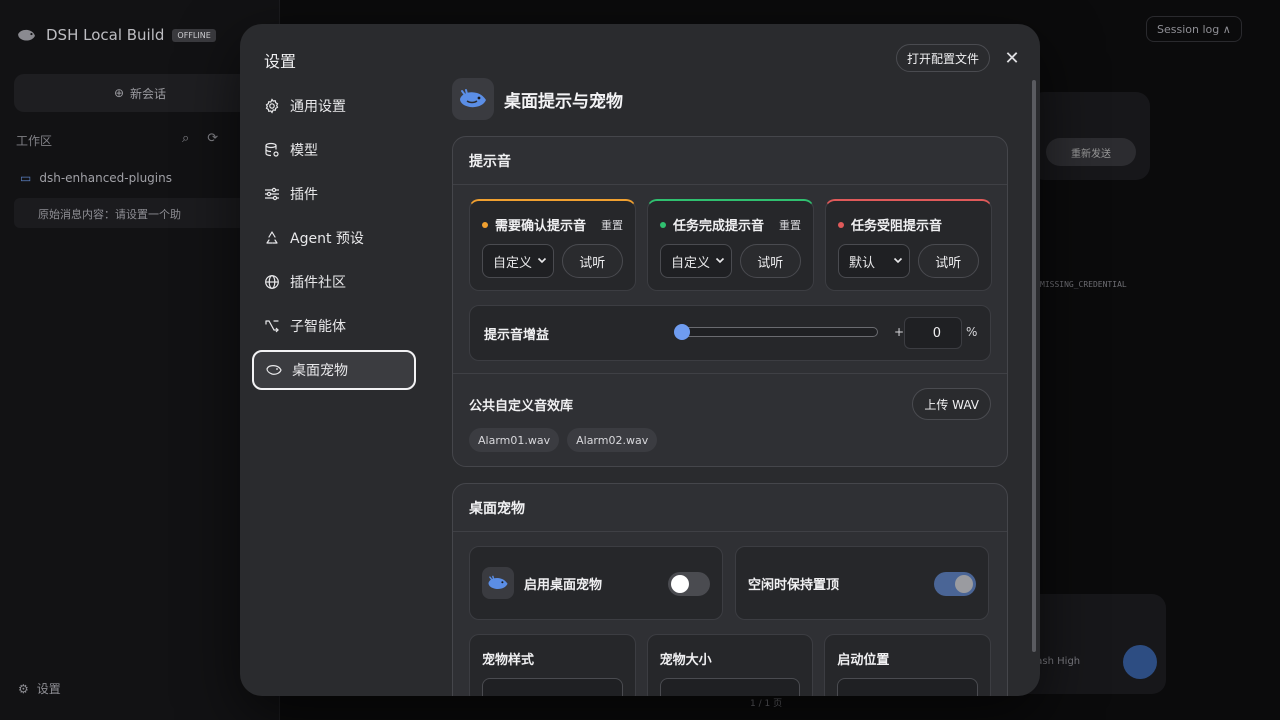 The height and width of the screenshot is (720, 1280). I want to click on pet-option-label: 启动位置, so click(863, 660).